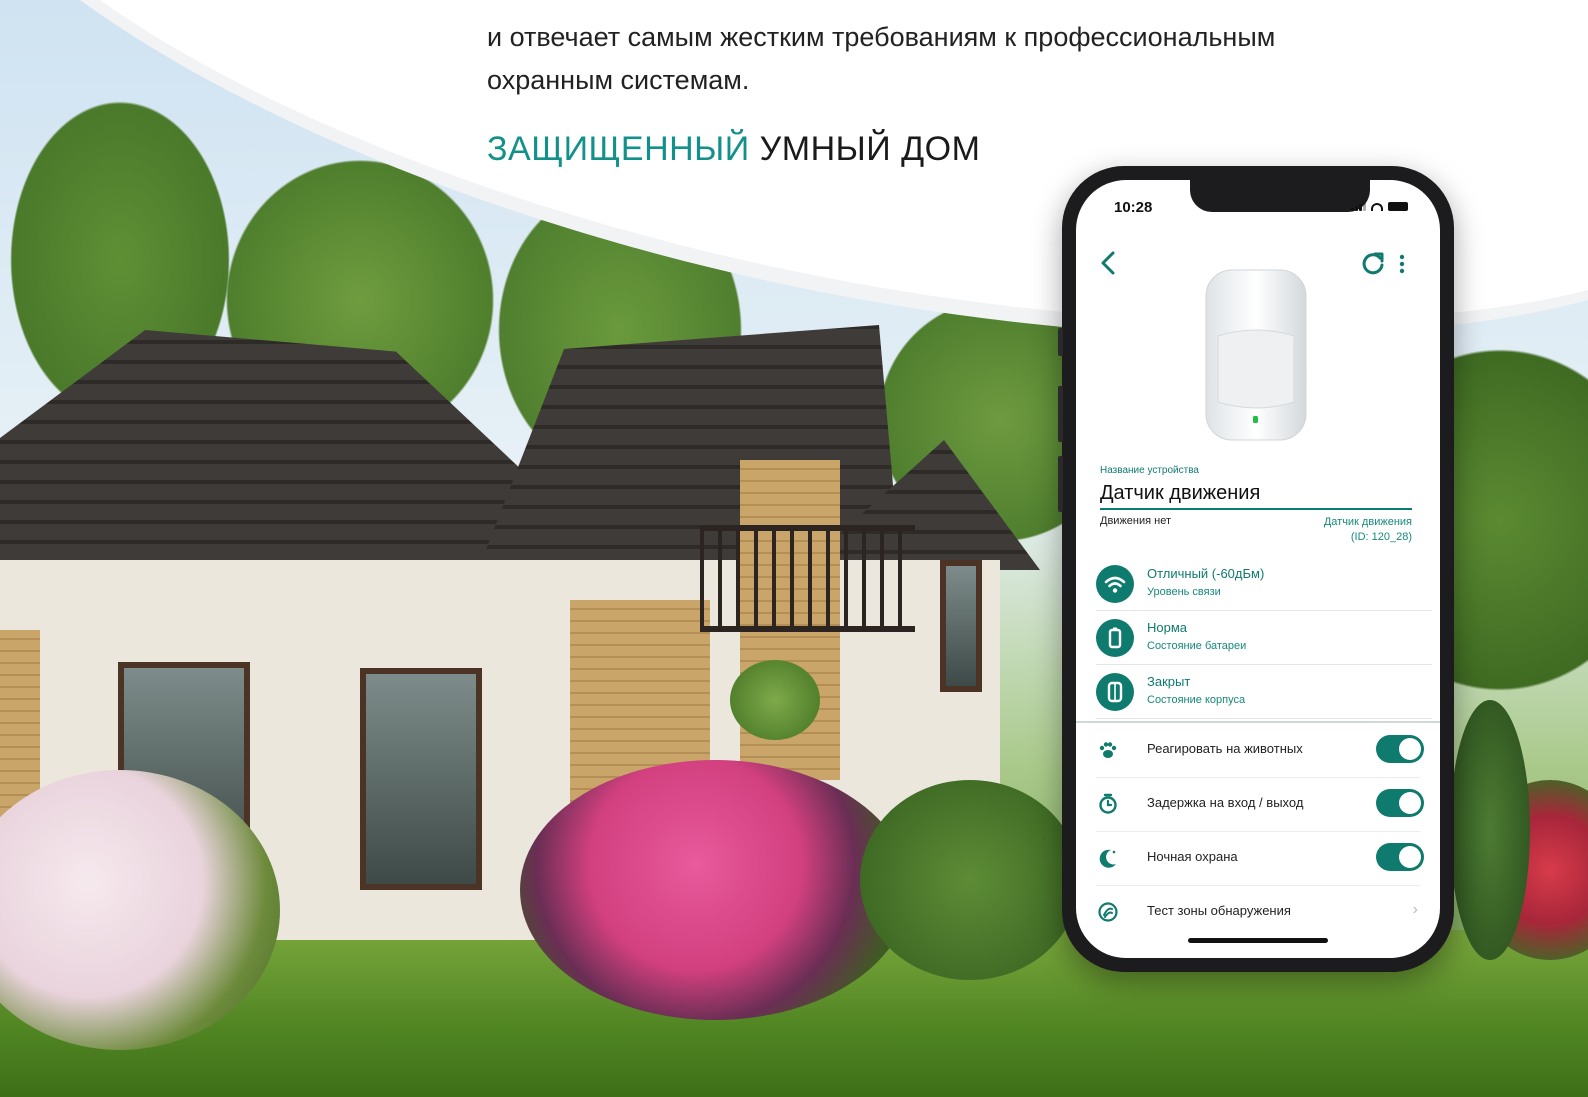 Image resolution: width=1588 pixels, height=1097 pixels. Describe the element at coordinates (865, 149) in the screenshot. I see `tagline-rest: УМНЫЙ ДОМ` at that location.